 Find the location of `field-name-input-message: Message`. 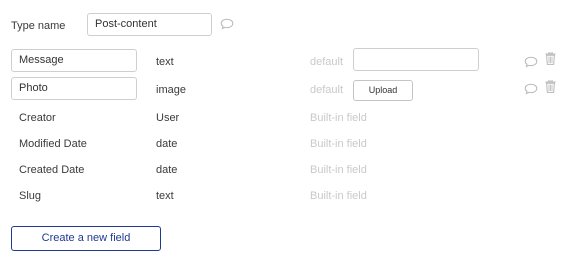

field-name-input-message: Message is located at coordinates (74, 60).